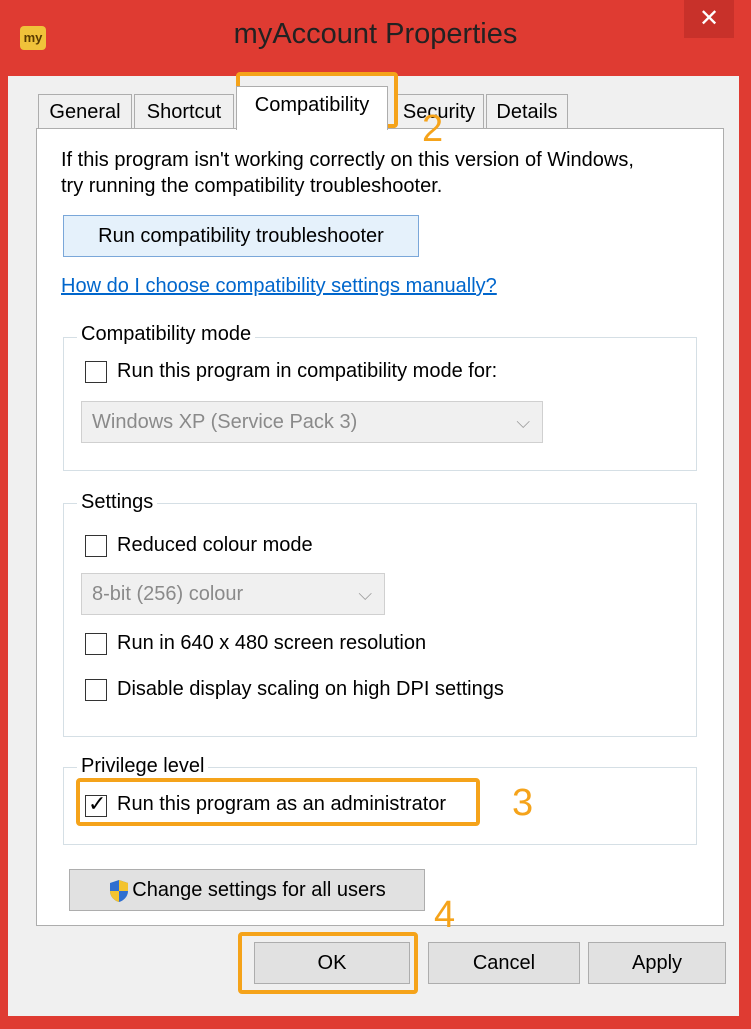 This screenshot has width=751, height=1029. What do you see at coordinates (85, 111) in the screenshot?
I see `tab-general: General` at bounding box center [85, 111].